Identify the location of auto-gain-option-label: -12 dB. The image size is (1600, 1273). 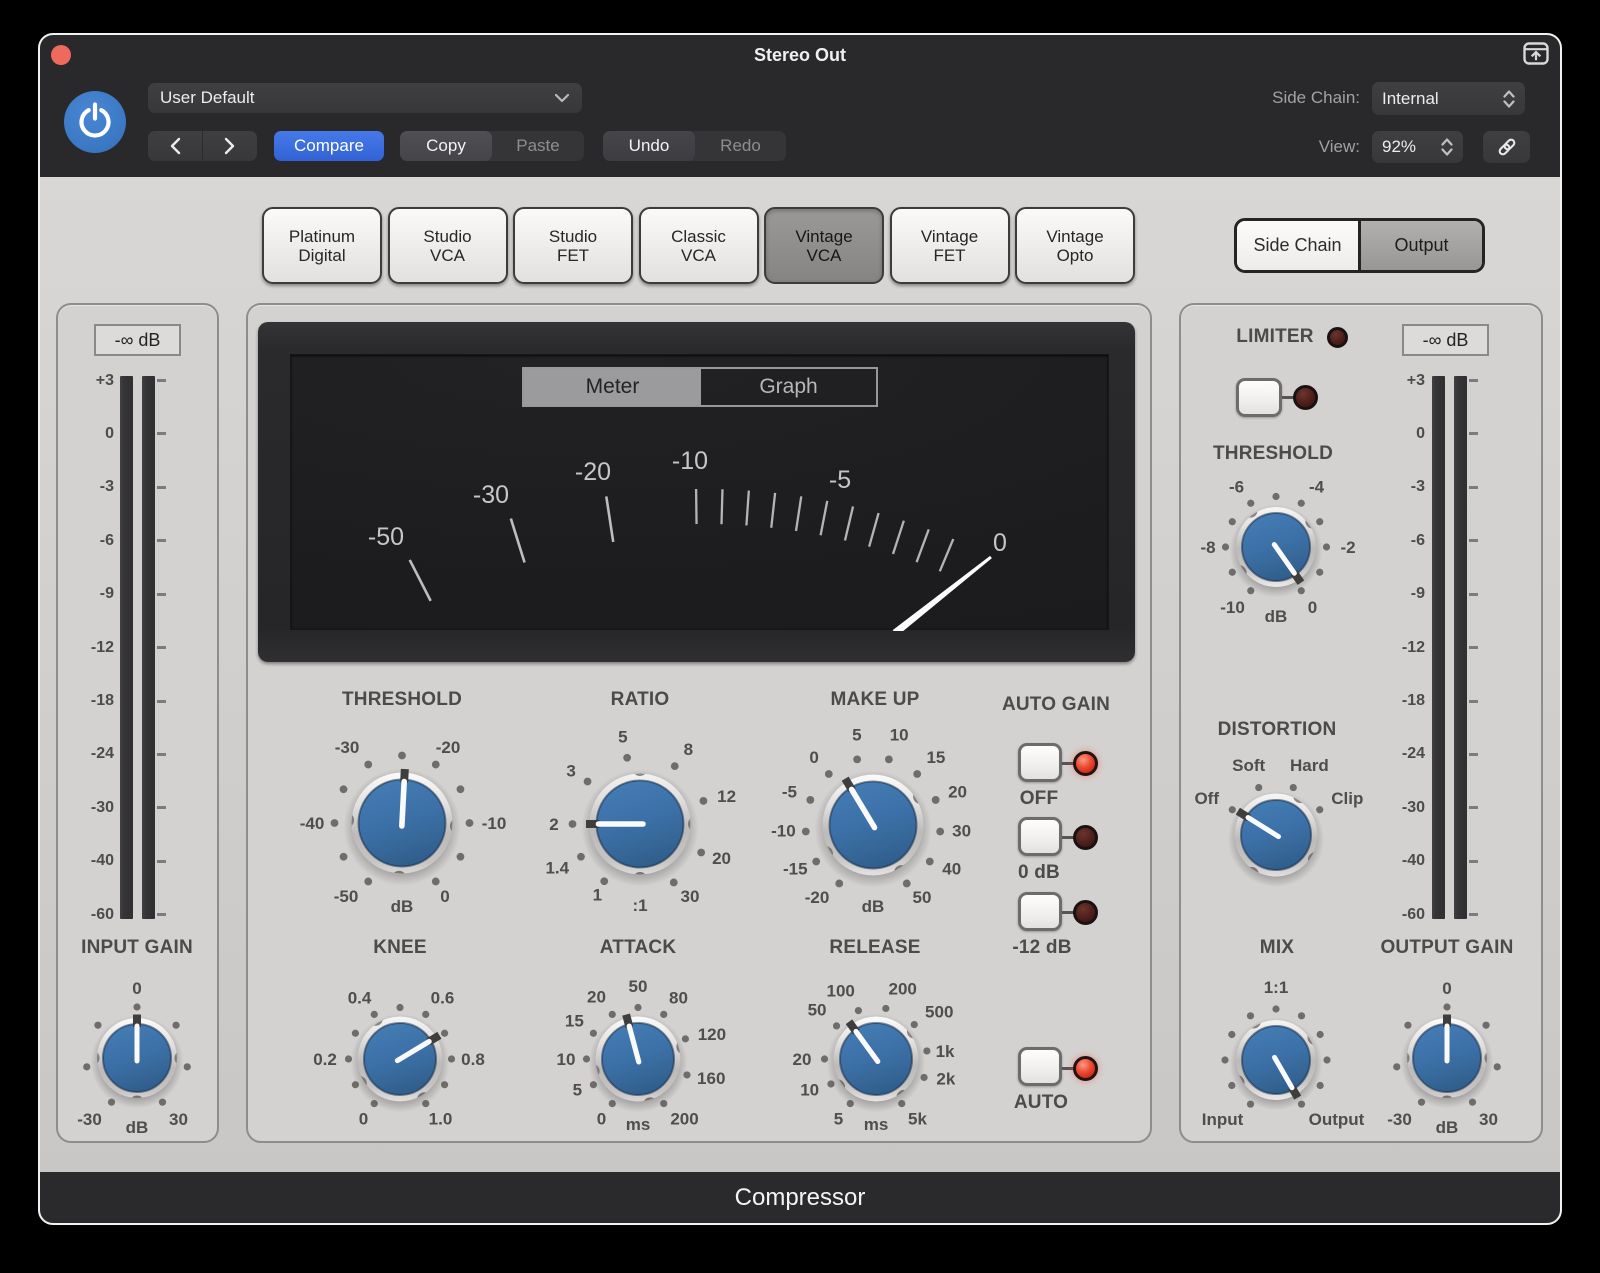
(1042, 947).